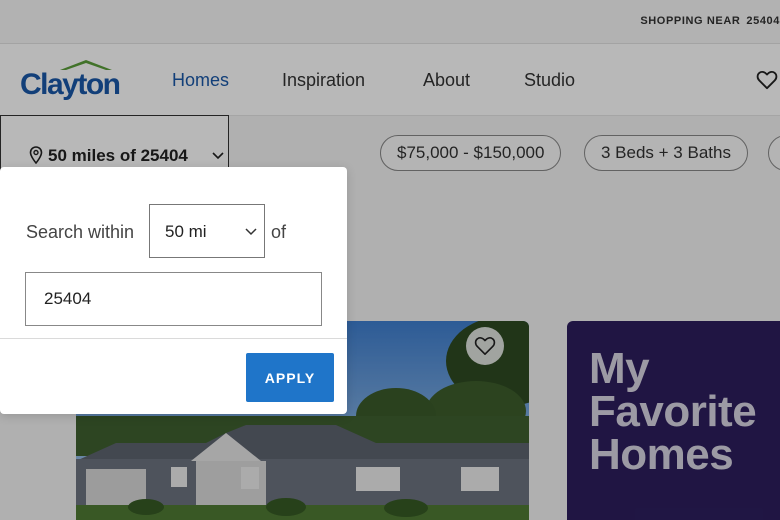 This screenshot has width=780, height=520. I want to click on nav-item-studio: Studio, so click(549, 80).